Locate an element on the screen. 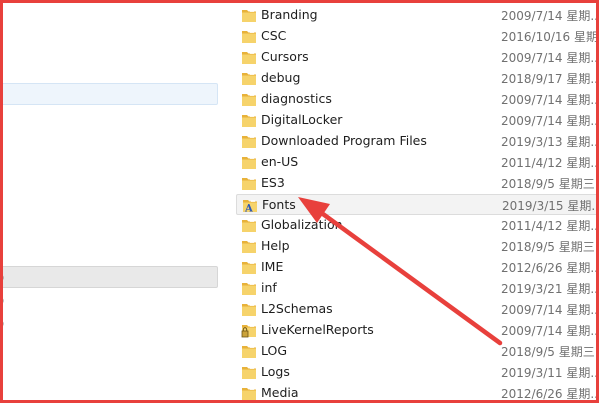 The width and height of the screenshot is (599, 404). file-name: Help is located at coordinates (275, 245).